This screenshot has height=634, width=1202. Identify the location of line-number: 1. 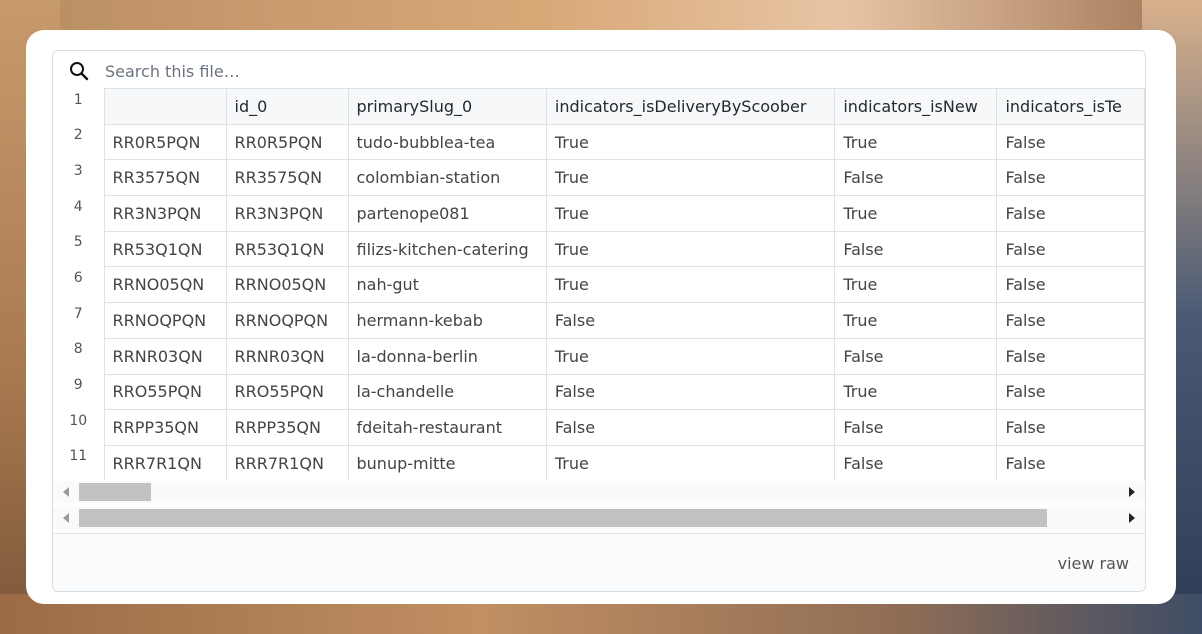
(79, 106).